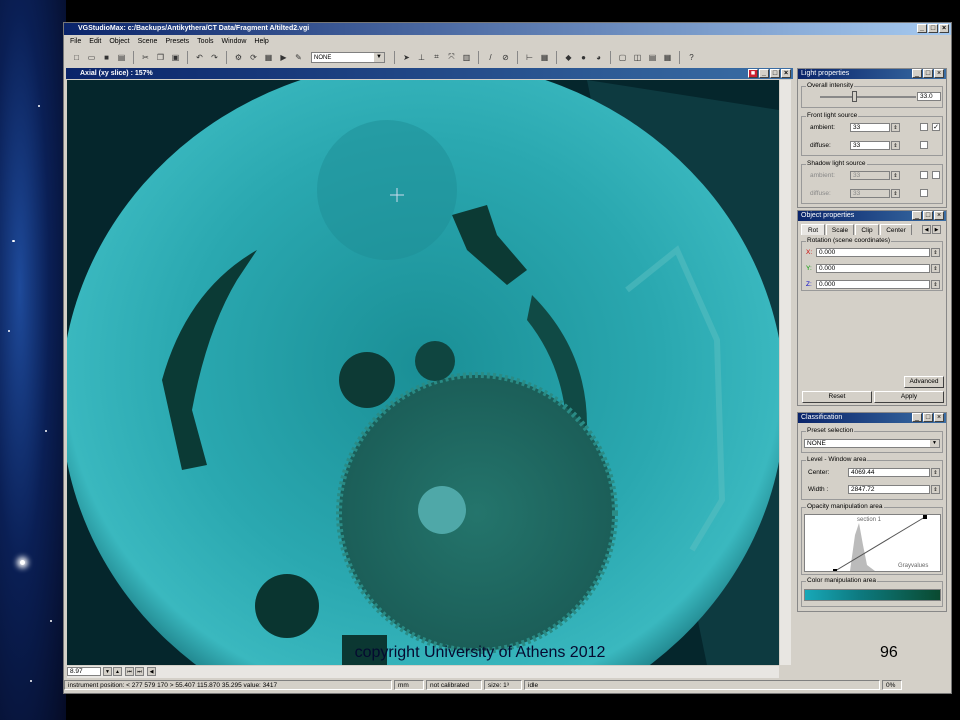 The image size is (960, 720). Describe the element at coordinates (544, 57) in the screenshot. I see `grid-icon: ▦` at that location.